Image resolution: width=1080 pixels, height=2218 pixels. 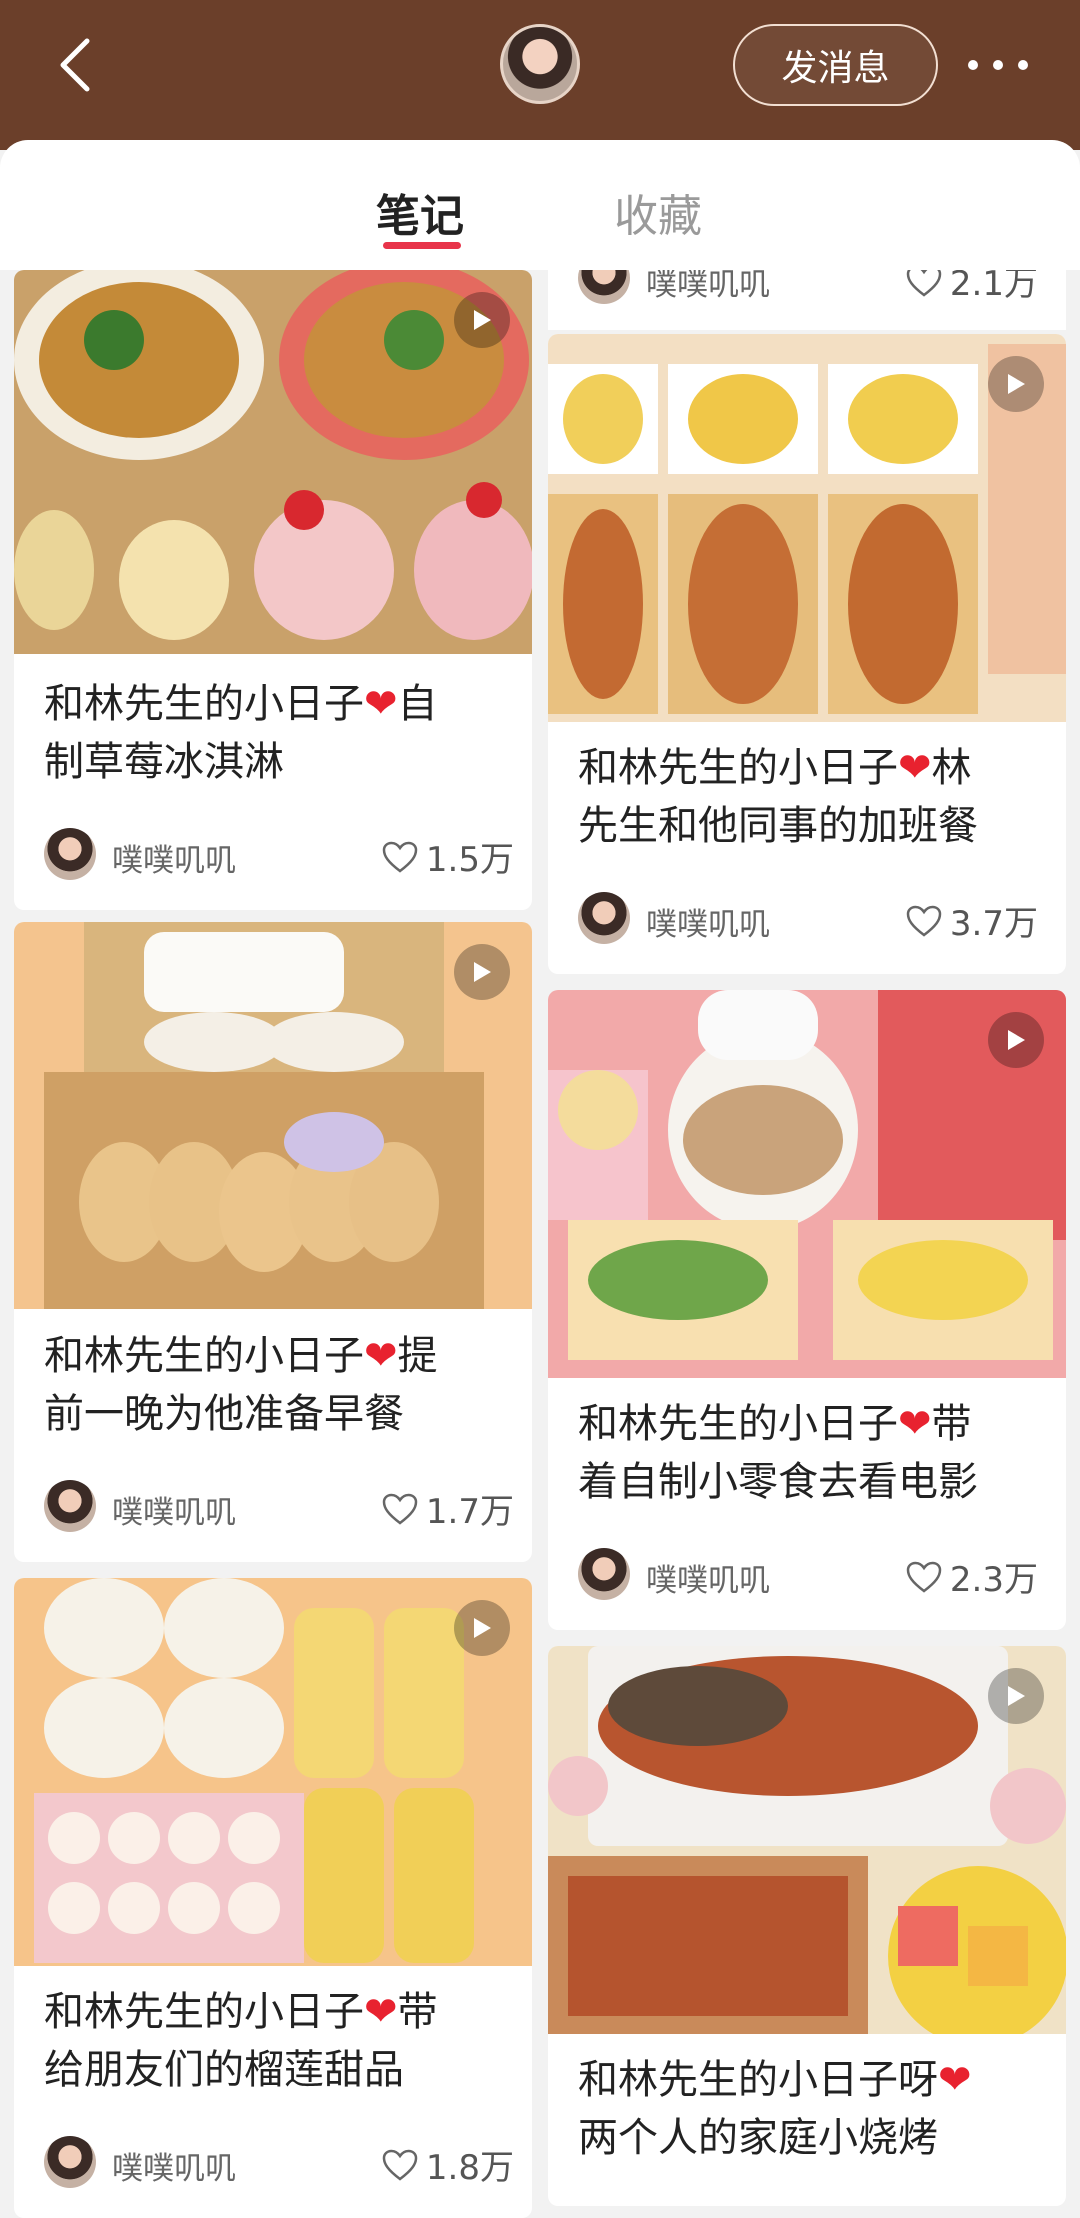 What do you see at coordinates (469, 1512) in the screenshot?
I see `like-count-value: 1.7万` at bounding box center [469, 1512].